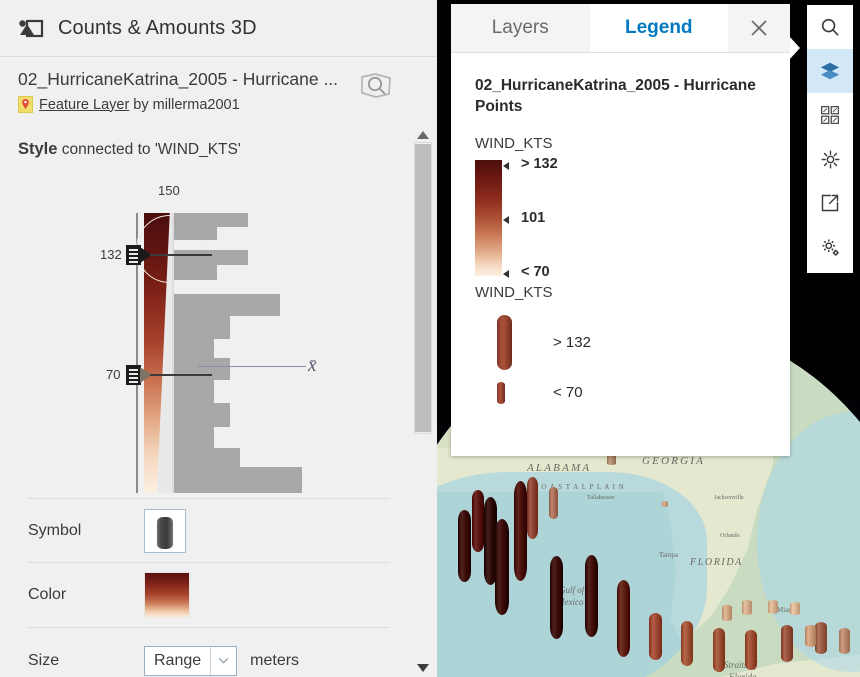 This screenshot has height=677, width=860. Describe the element at coordinates (133, 375) in the screenshot. I see `lower-handle-grip` at that location.